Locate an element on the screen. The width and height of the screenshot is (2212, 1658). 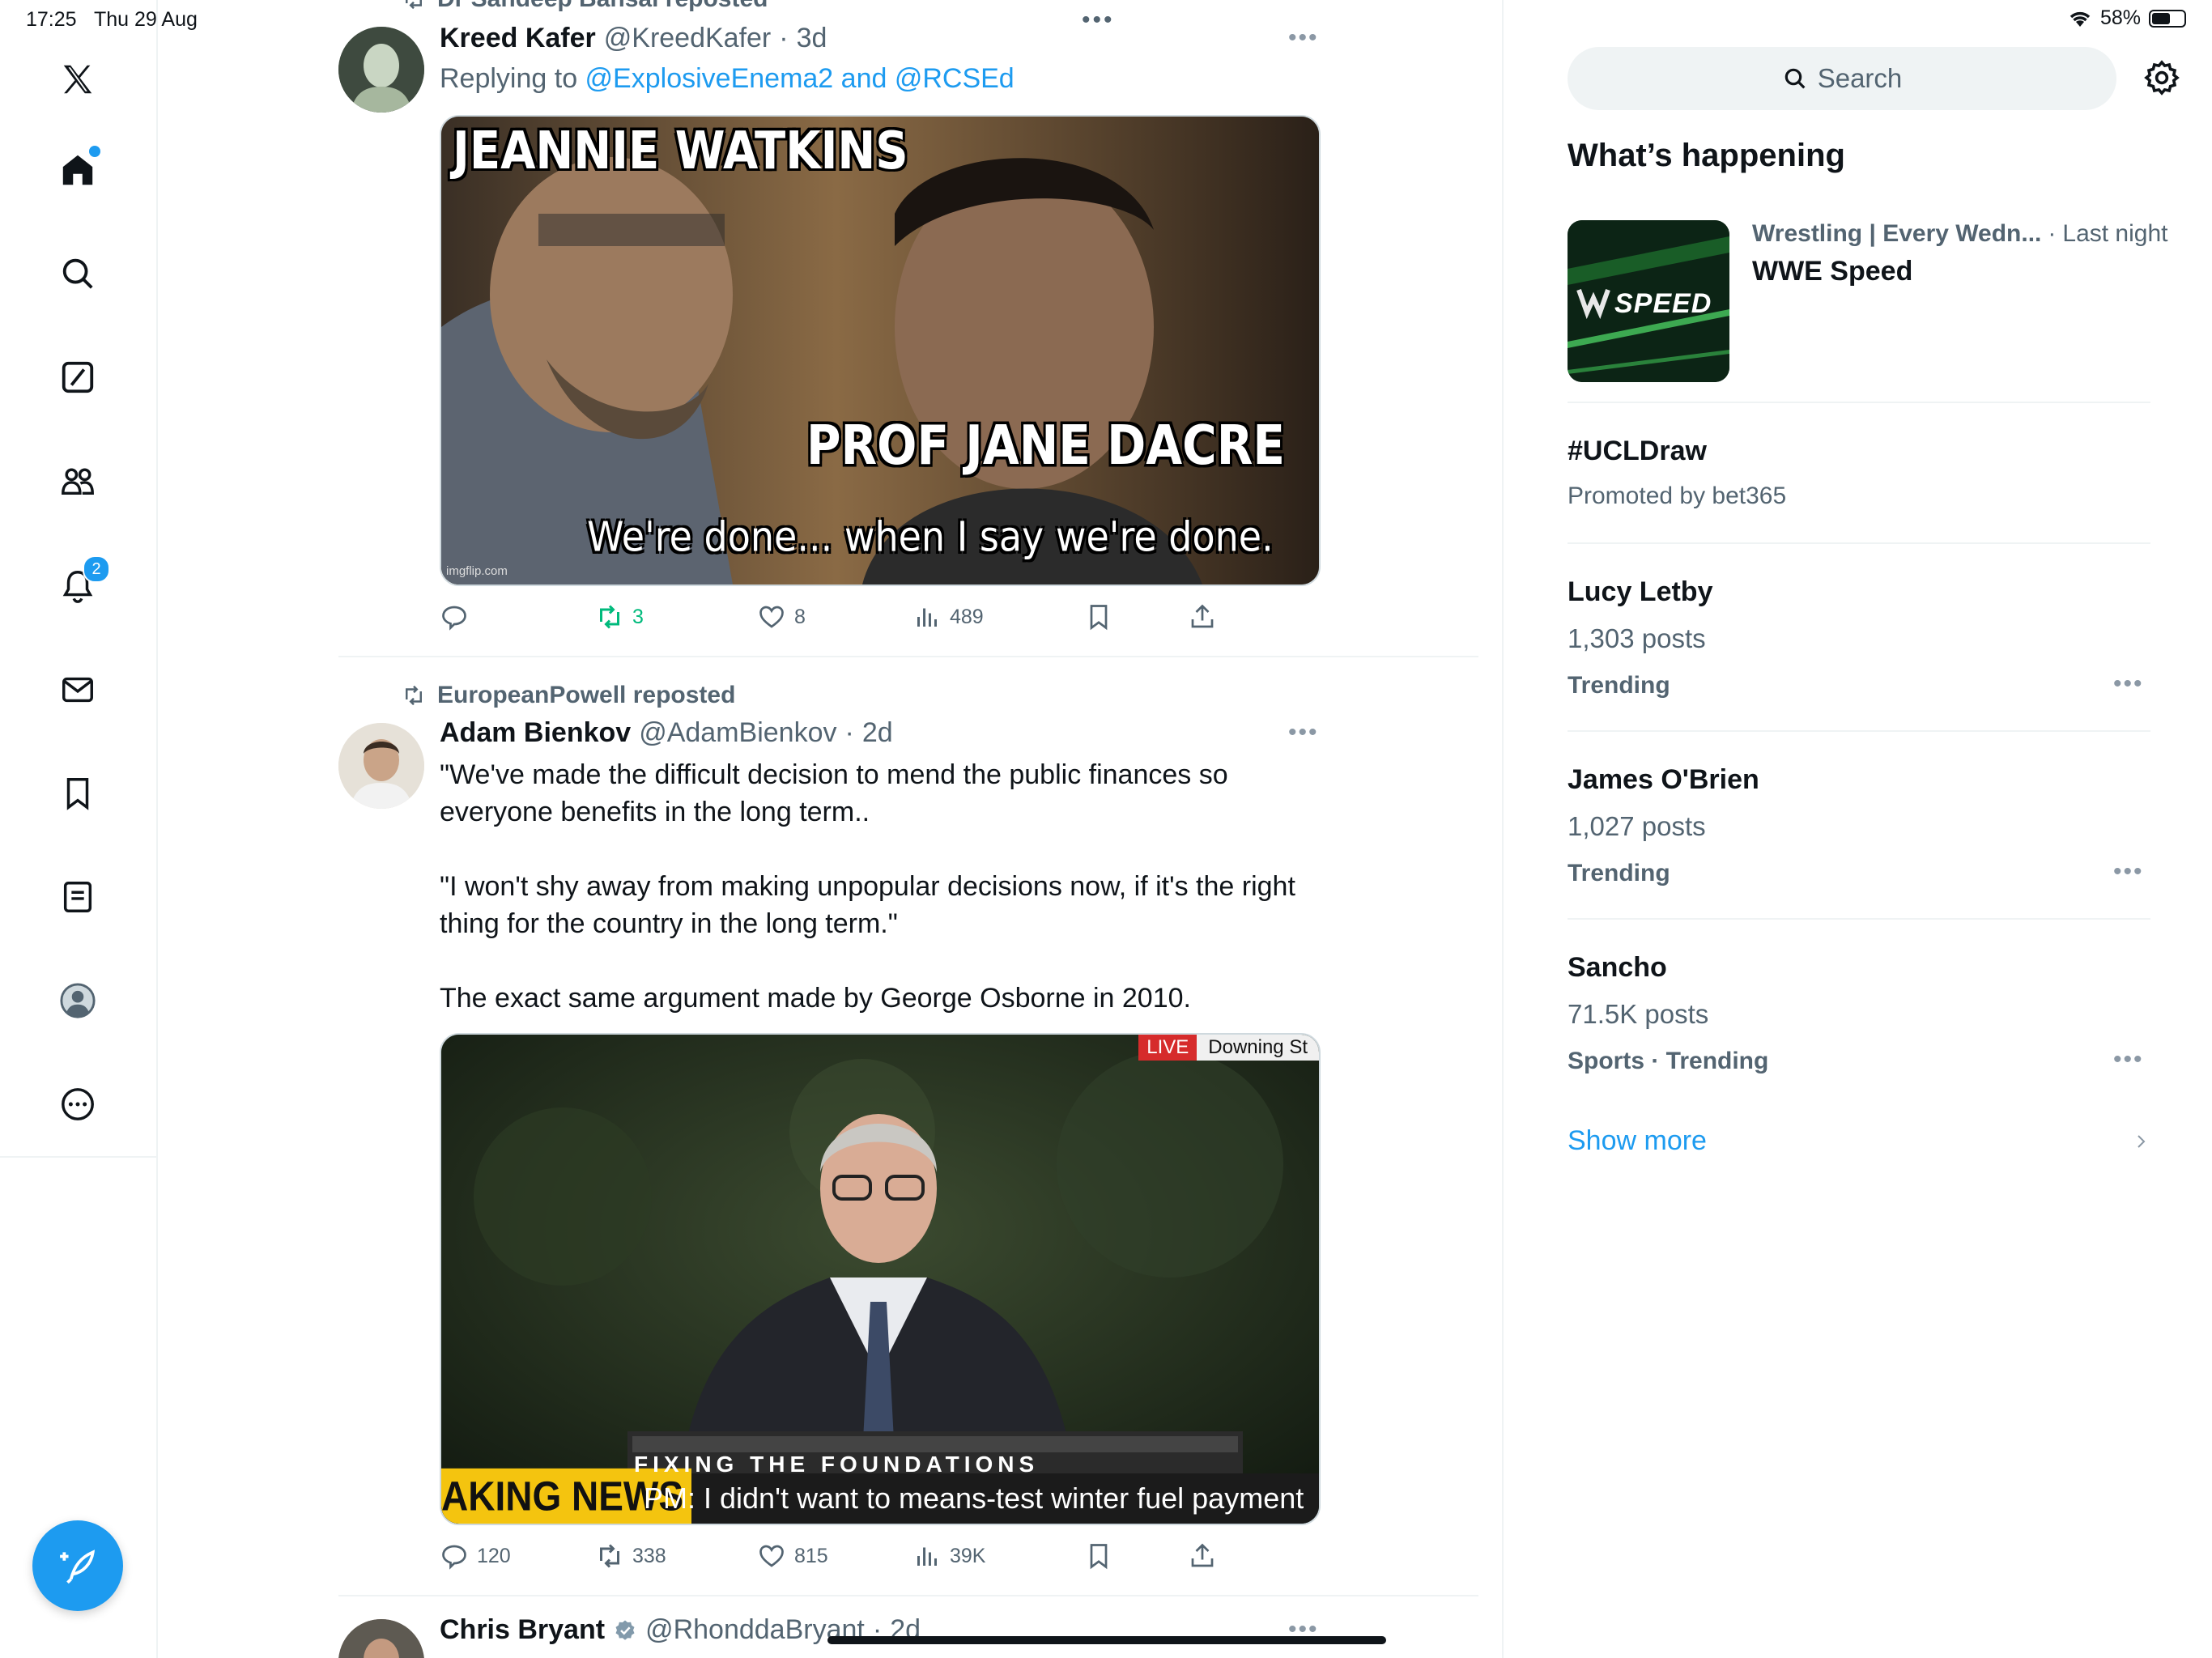
featured-title: WWE Speed is located at coordinates (1832, 271).